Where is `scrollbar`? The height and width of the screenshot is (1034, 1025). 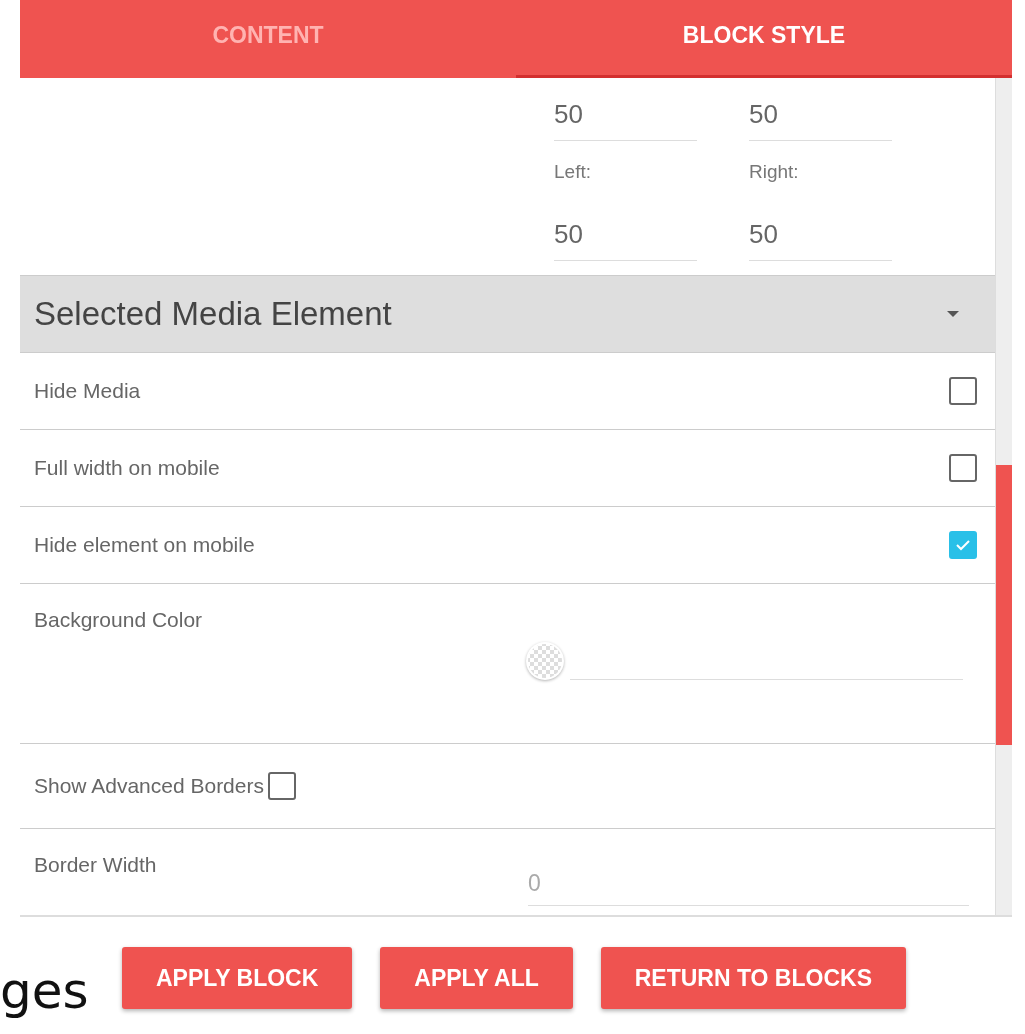
scrollbar is located at coordinates (1003, 496).